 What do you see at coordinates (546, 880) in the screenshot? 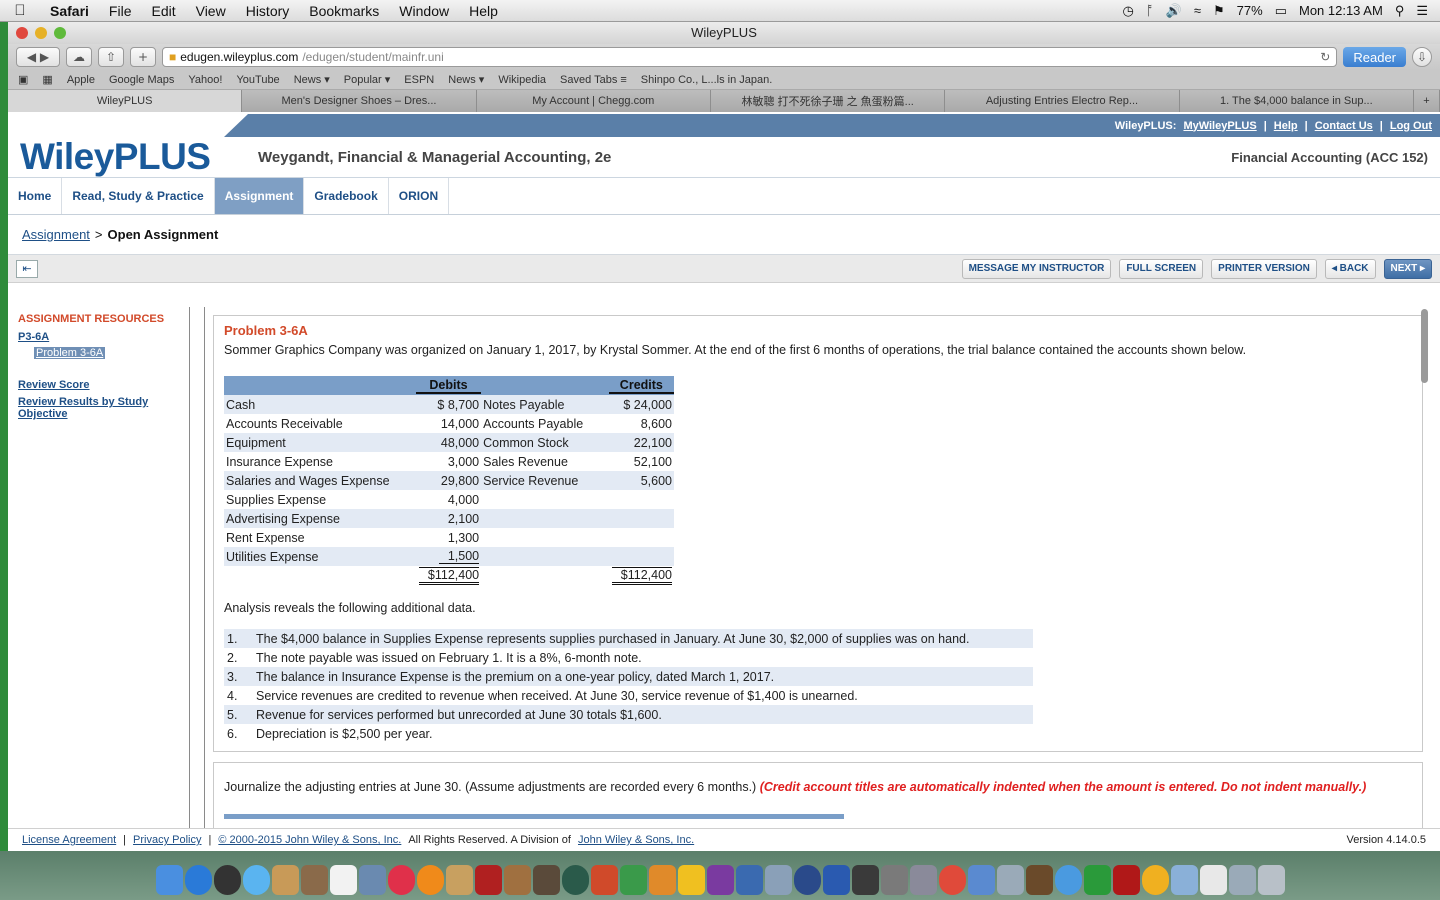
I see `guitar-icon` at bounding box center [546, 880].